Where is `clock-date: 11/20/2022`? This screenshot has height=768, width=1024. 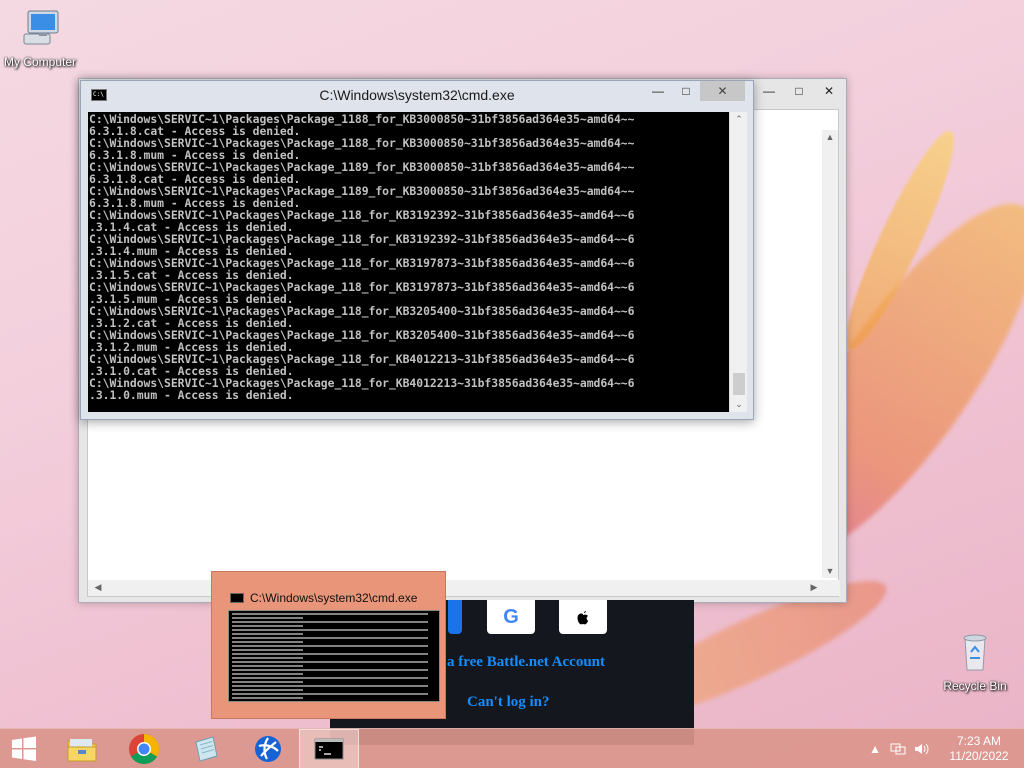 clock-date: 11/20/2022 is located at coordinates (979, 756).